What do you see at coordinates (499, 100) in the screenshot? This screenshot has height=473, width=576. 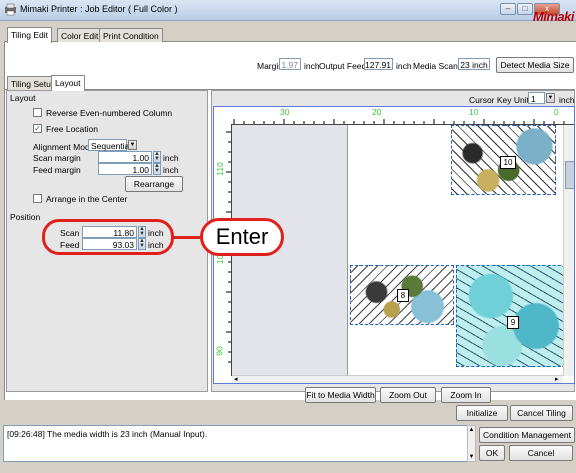 I see `cursor-key-unit-label: Cursor Key Unit` at bounding box center [499, 100].